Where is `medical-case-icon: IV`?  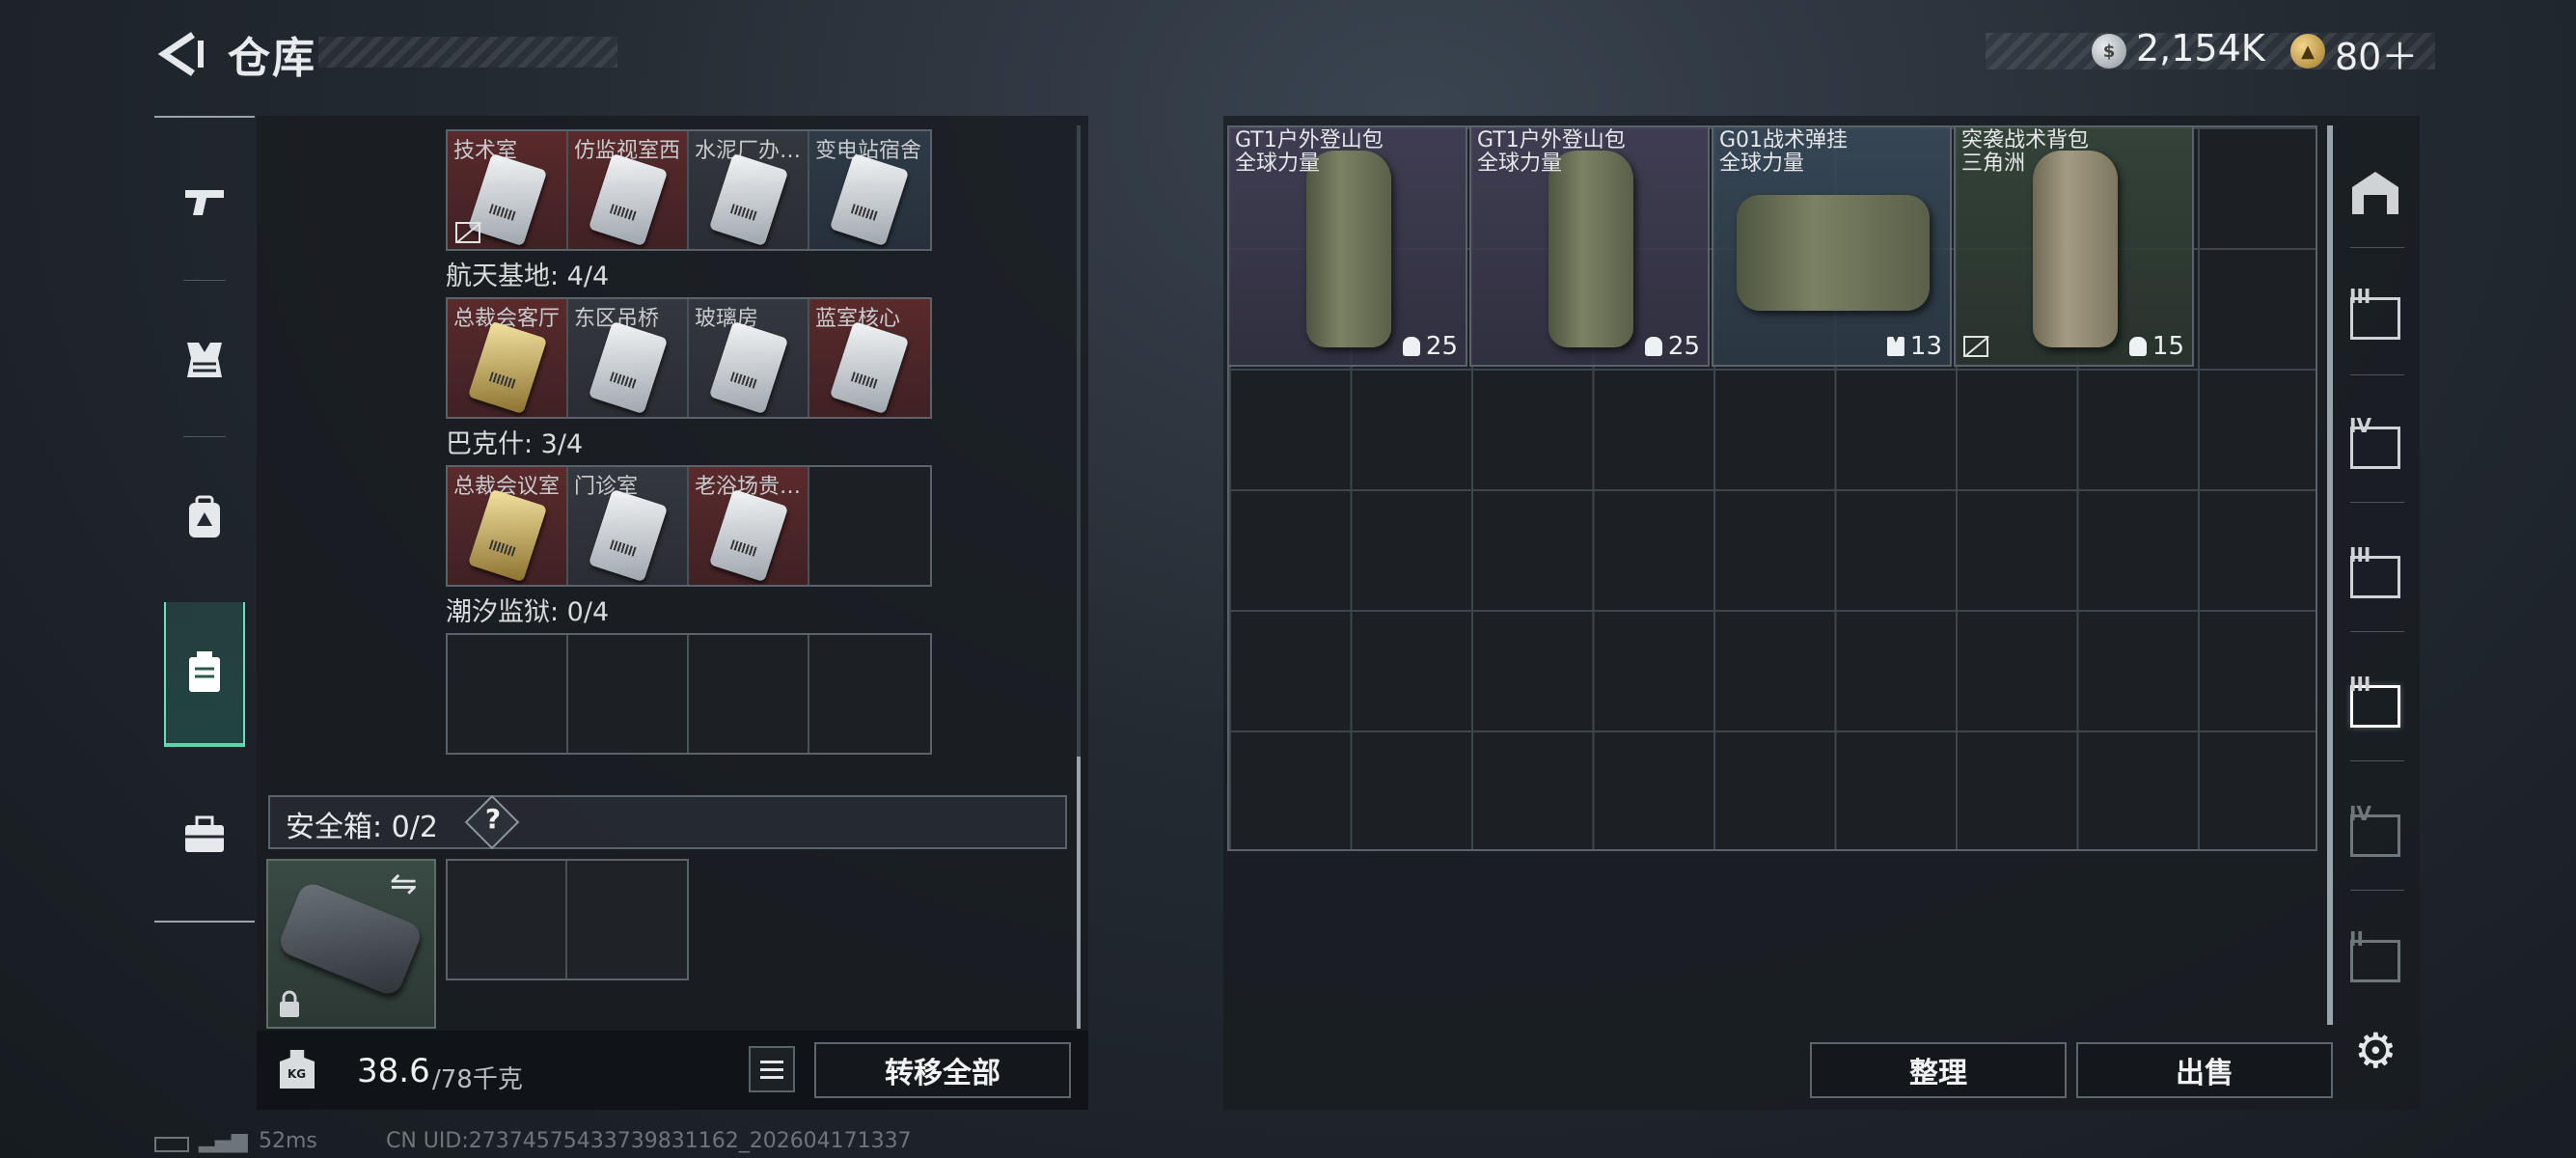
medical-case-icon: IV is located at coordinates (2374, 441).